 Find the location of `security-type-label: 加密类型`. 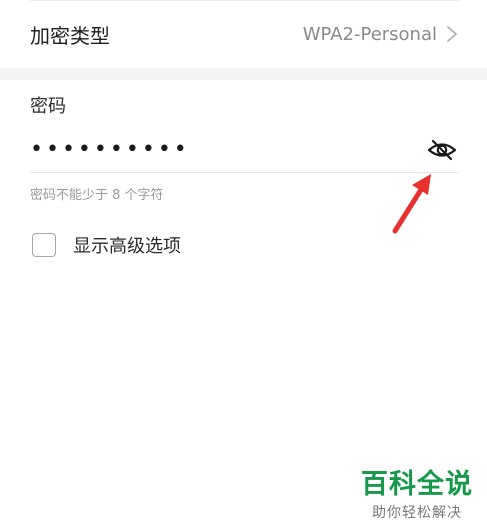

security-type-label: 加密类型 is located at coordinates (70, 35).